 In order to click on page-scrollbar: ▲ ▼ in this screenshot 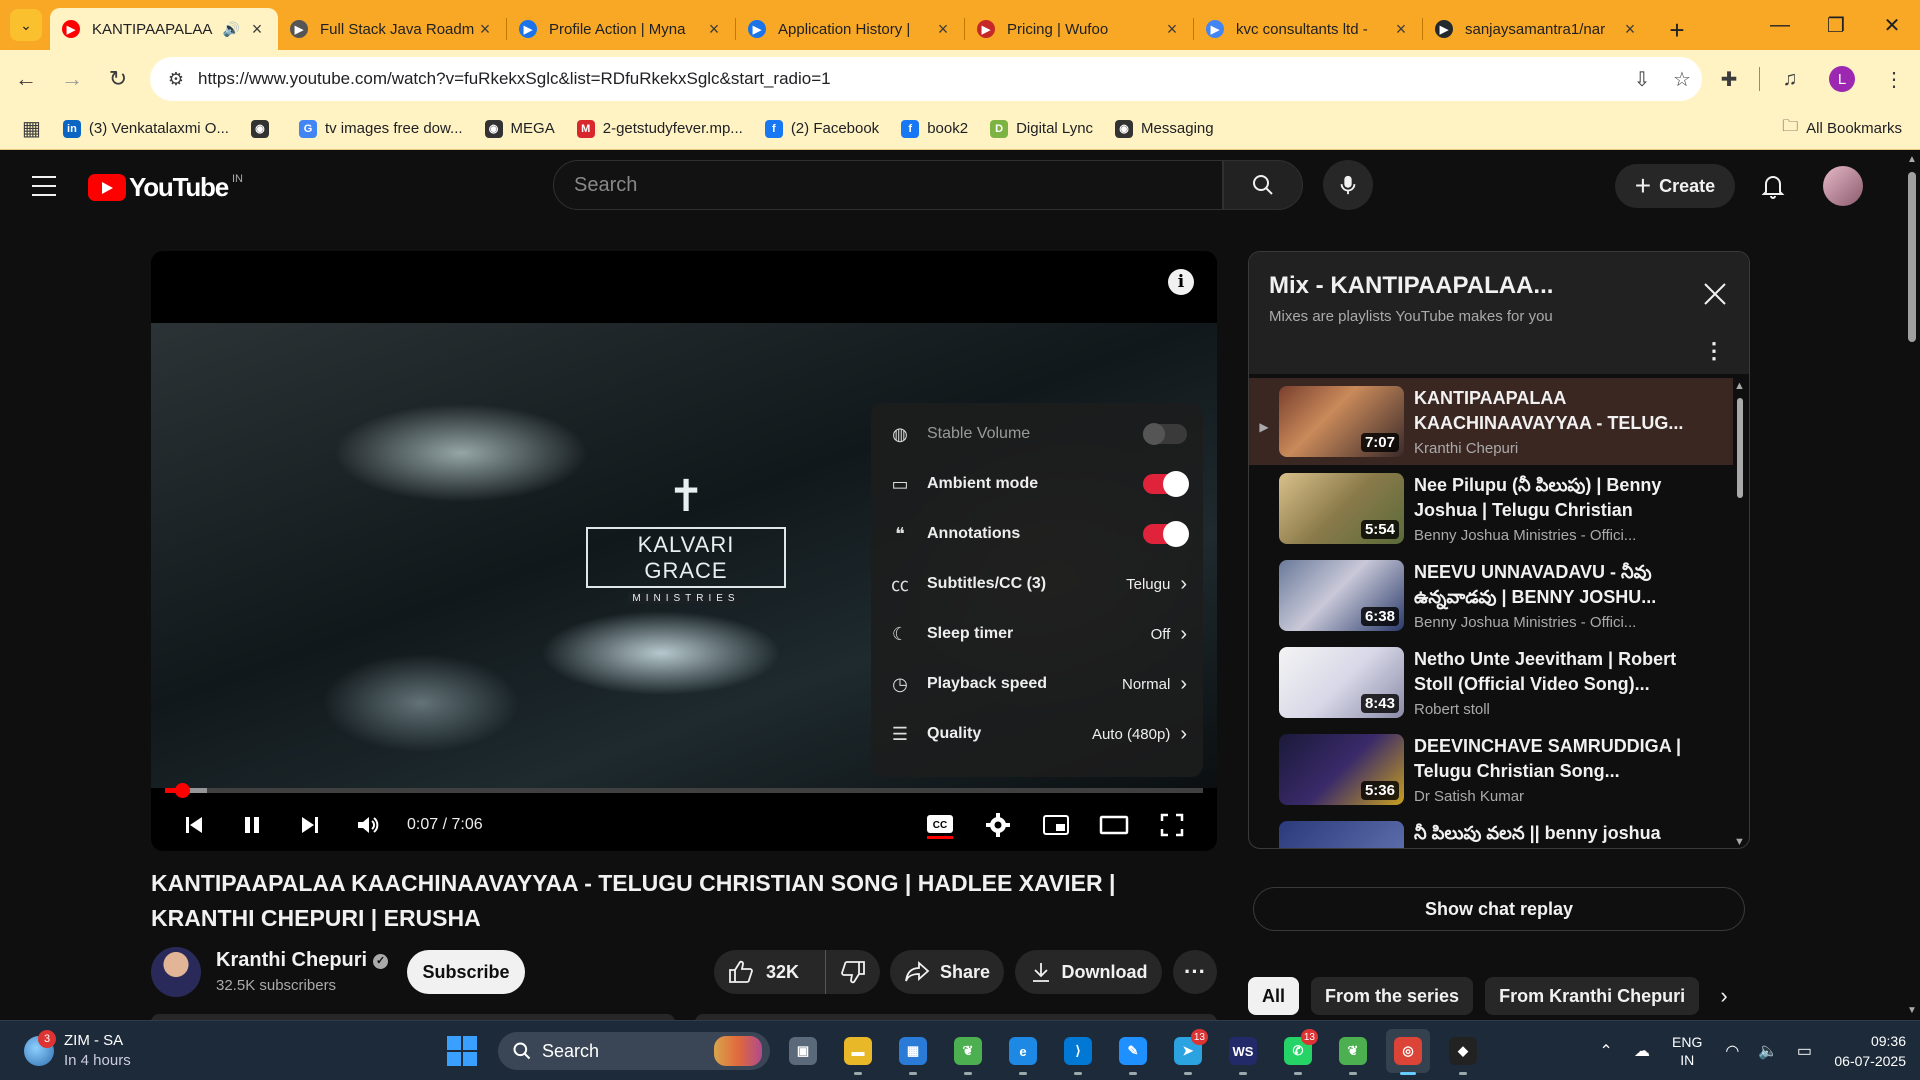, I will do `click(1912, 585)`.